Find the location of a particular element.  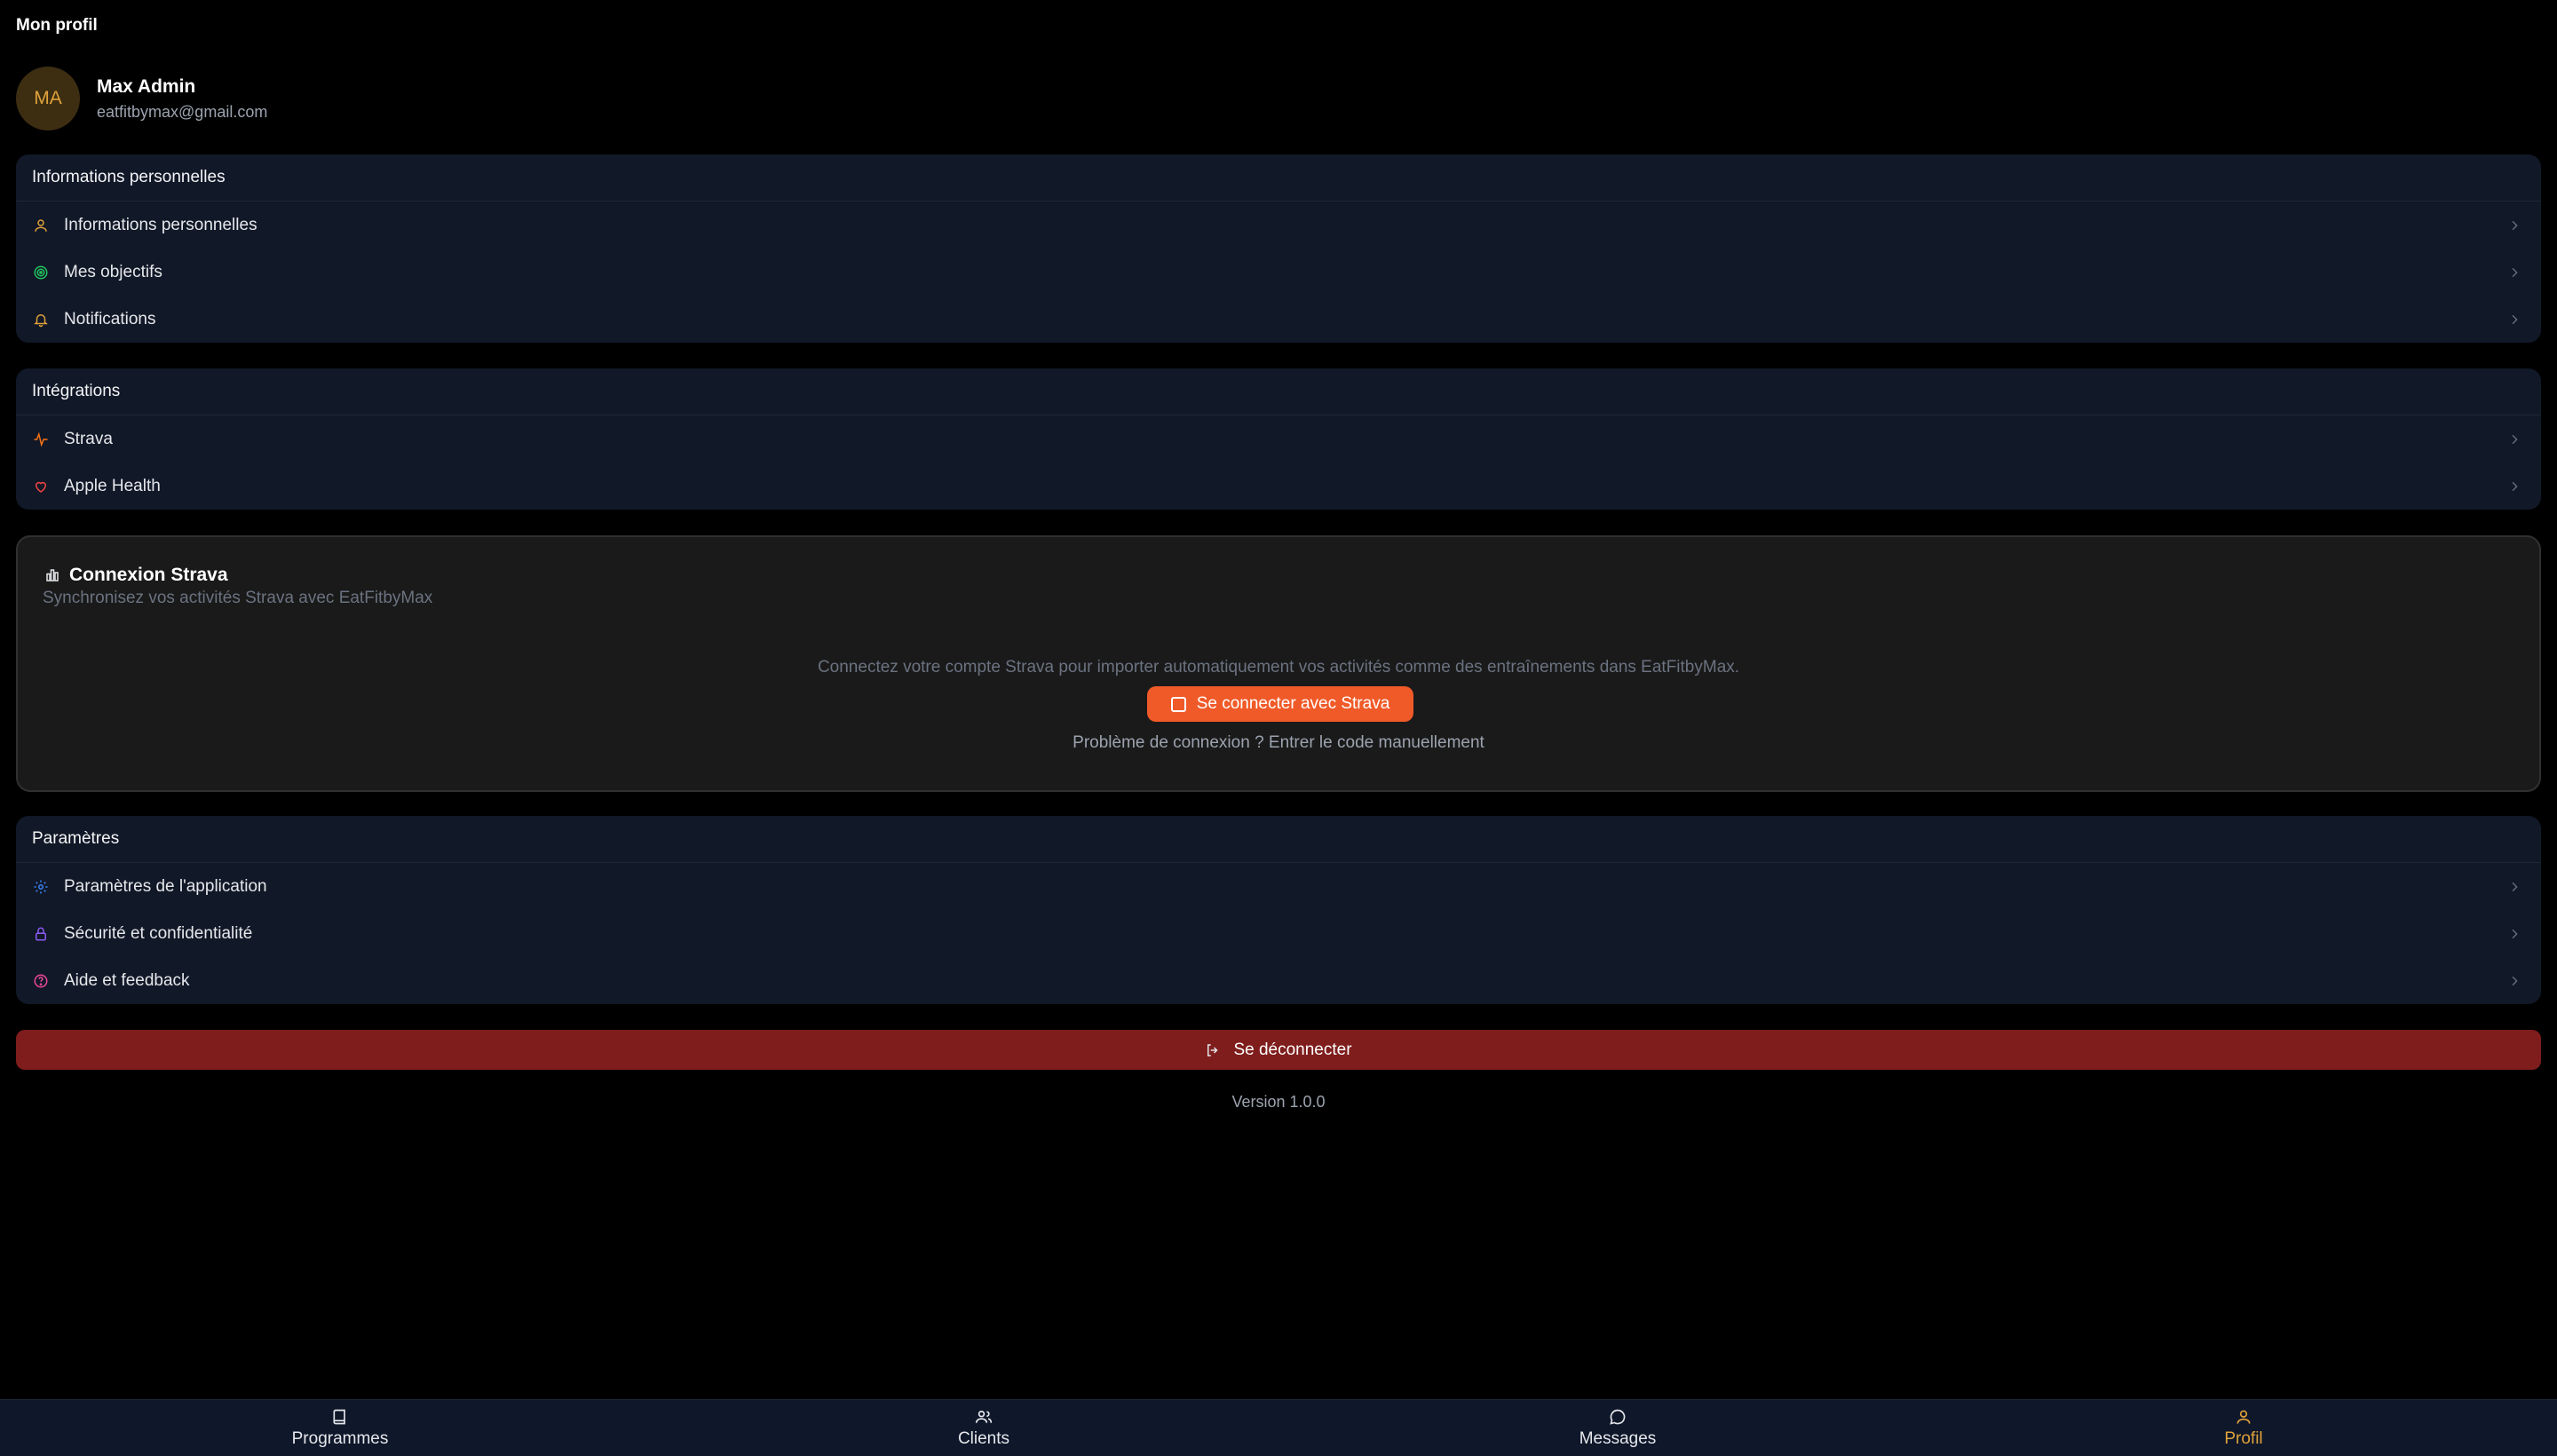

logout-label: Se déconnecter is located at coordinates (1292, 1049).